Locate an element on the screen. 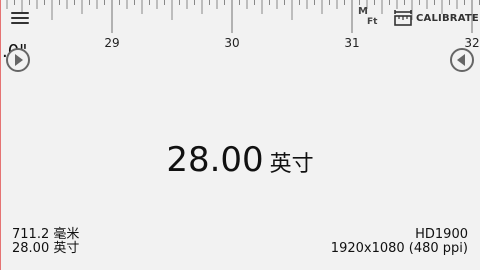 The height and width of the screenshot is (270, 480). m-ft-toggle-icon: M Ft is located at coordinates (367, 18).